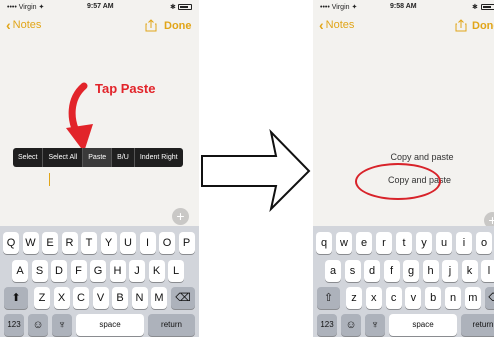  What do you see at coordinates (433, 298) in the screenshot?
I see `key-b: b` at bounding box center [433, 298].